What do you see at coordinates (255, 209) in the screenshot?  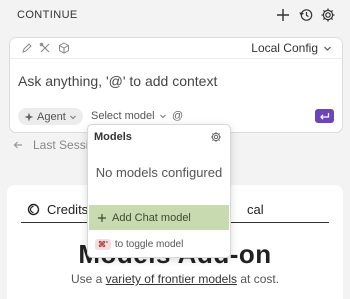 I see `tab-local: cal` at bounding box center [255, 209].